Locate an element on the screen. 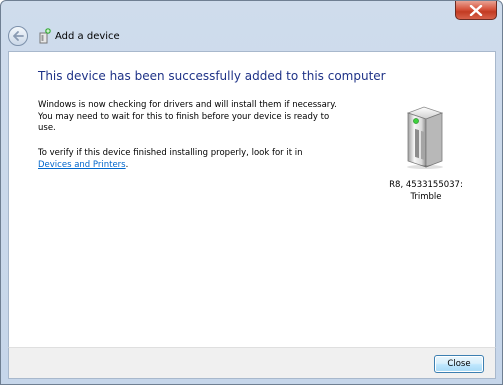  close-icon is located at coordinates (476, 10).